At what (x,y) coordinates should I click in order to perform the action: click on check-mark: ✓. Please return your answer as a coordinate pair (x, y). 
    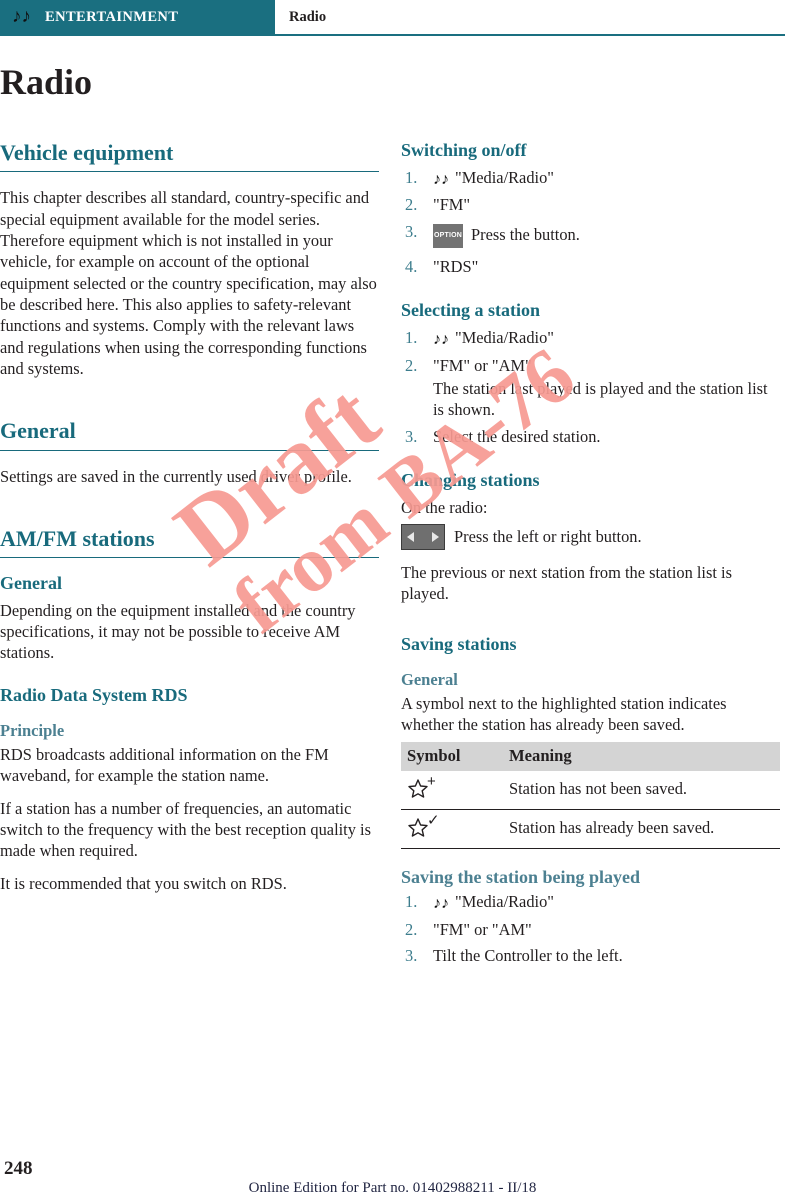
    Looking at the image, I should click on (433, 820).